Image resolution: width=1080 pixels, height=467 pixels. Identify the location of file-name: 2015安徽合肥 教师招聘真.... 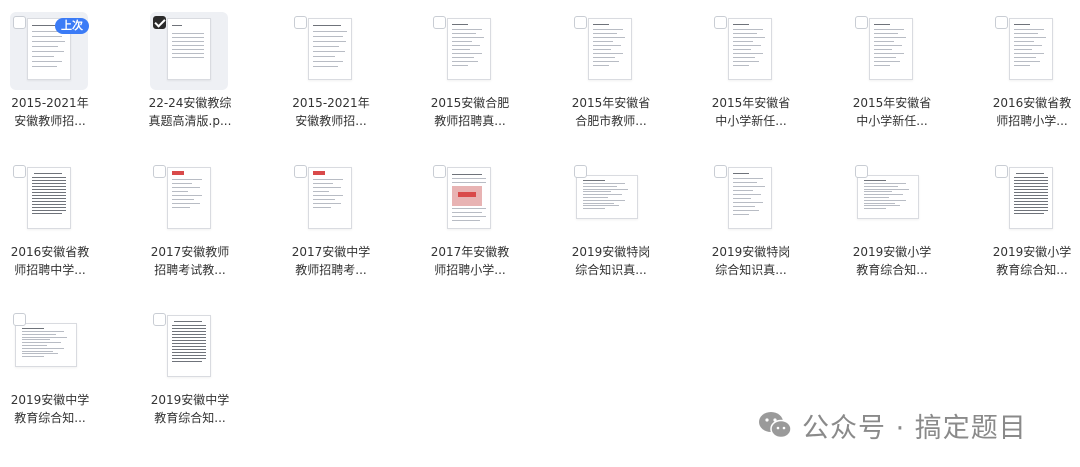
(470, 112).